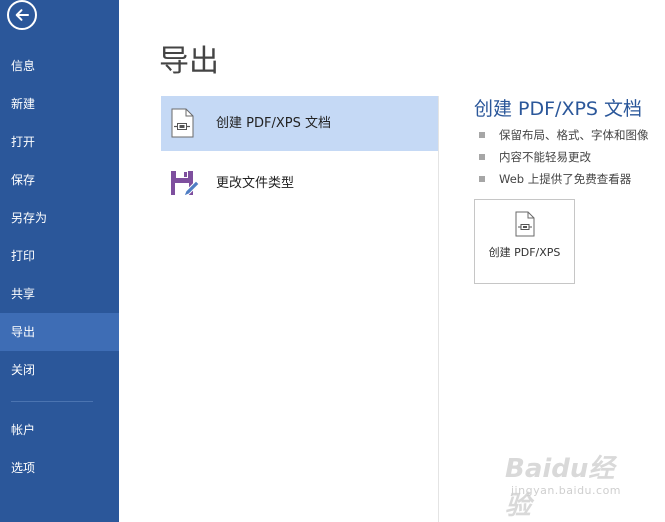 This screenshot has height=522, width=665. I want to click on feature-list: 保留布局、格式、字体和图像 内容不能轻易更改 Web 上提供了免费查看器, so click(564, 157).